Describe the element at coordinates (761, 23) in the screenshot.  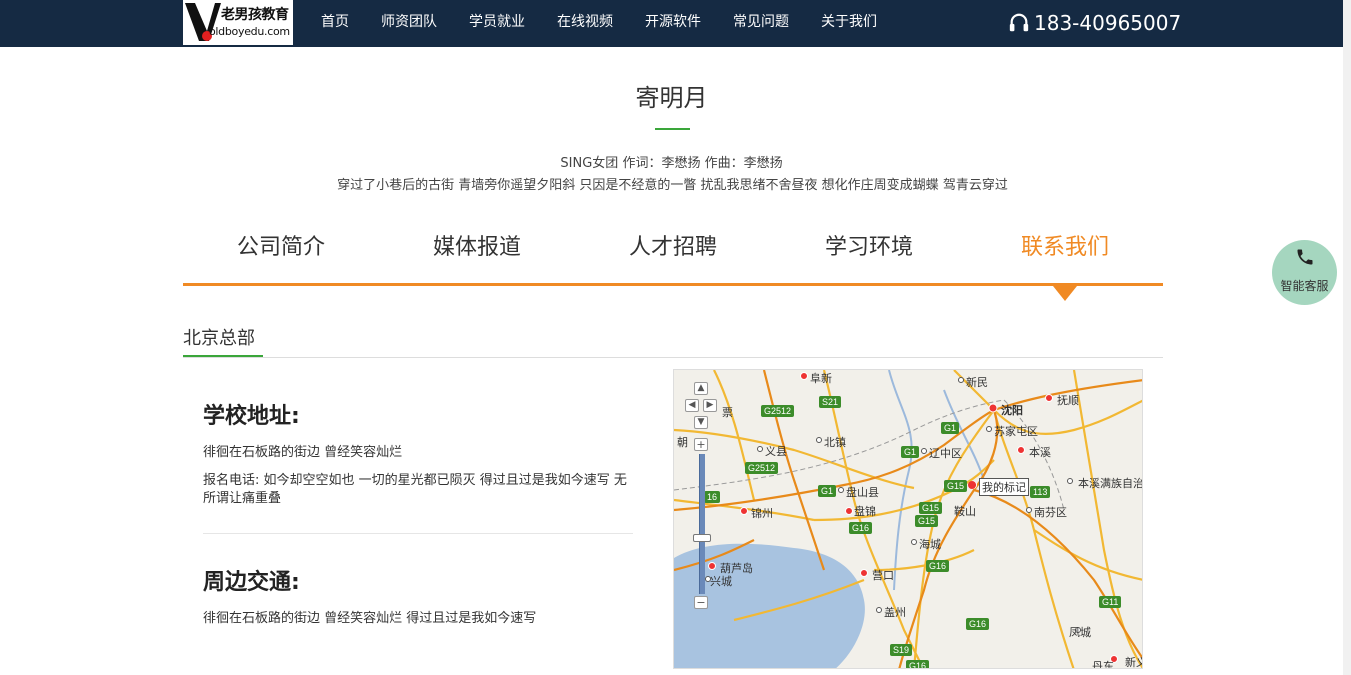
I see `nav-faq: 常见问题` at that location.